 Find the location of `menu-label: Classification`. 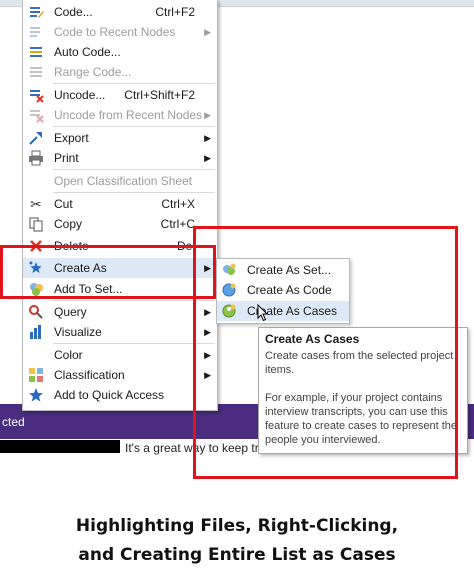

menu-label: Classification is located at coordinates (89, 375).